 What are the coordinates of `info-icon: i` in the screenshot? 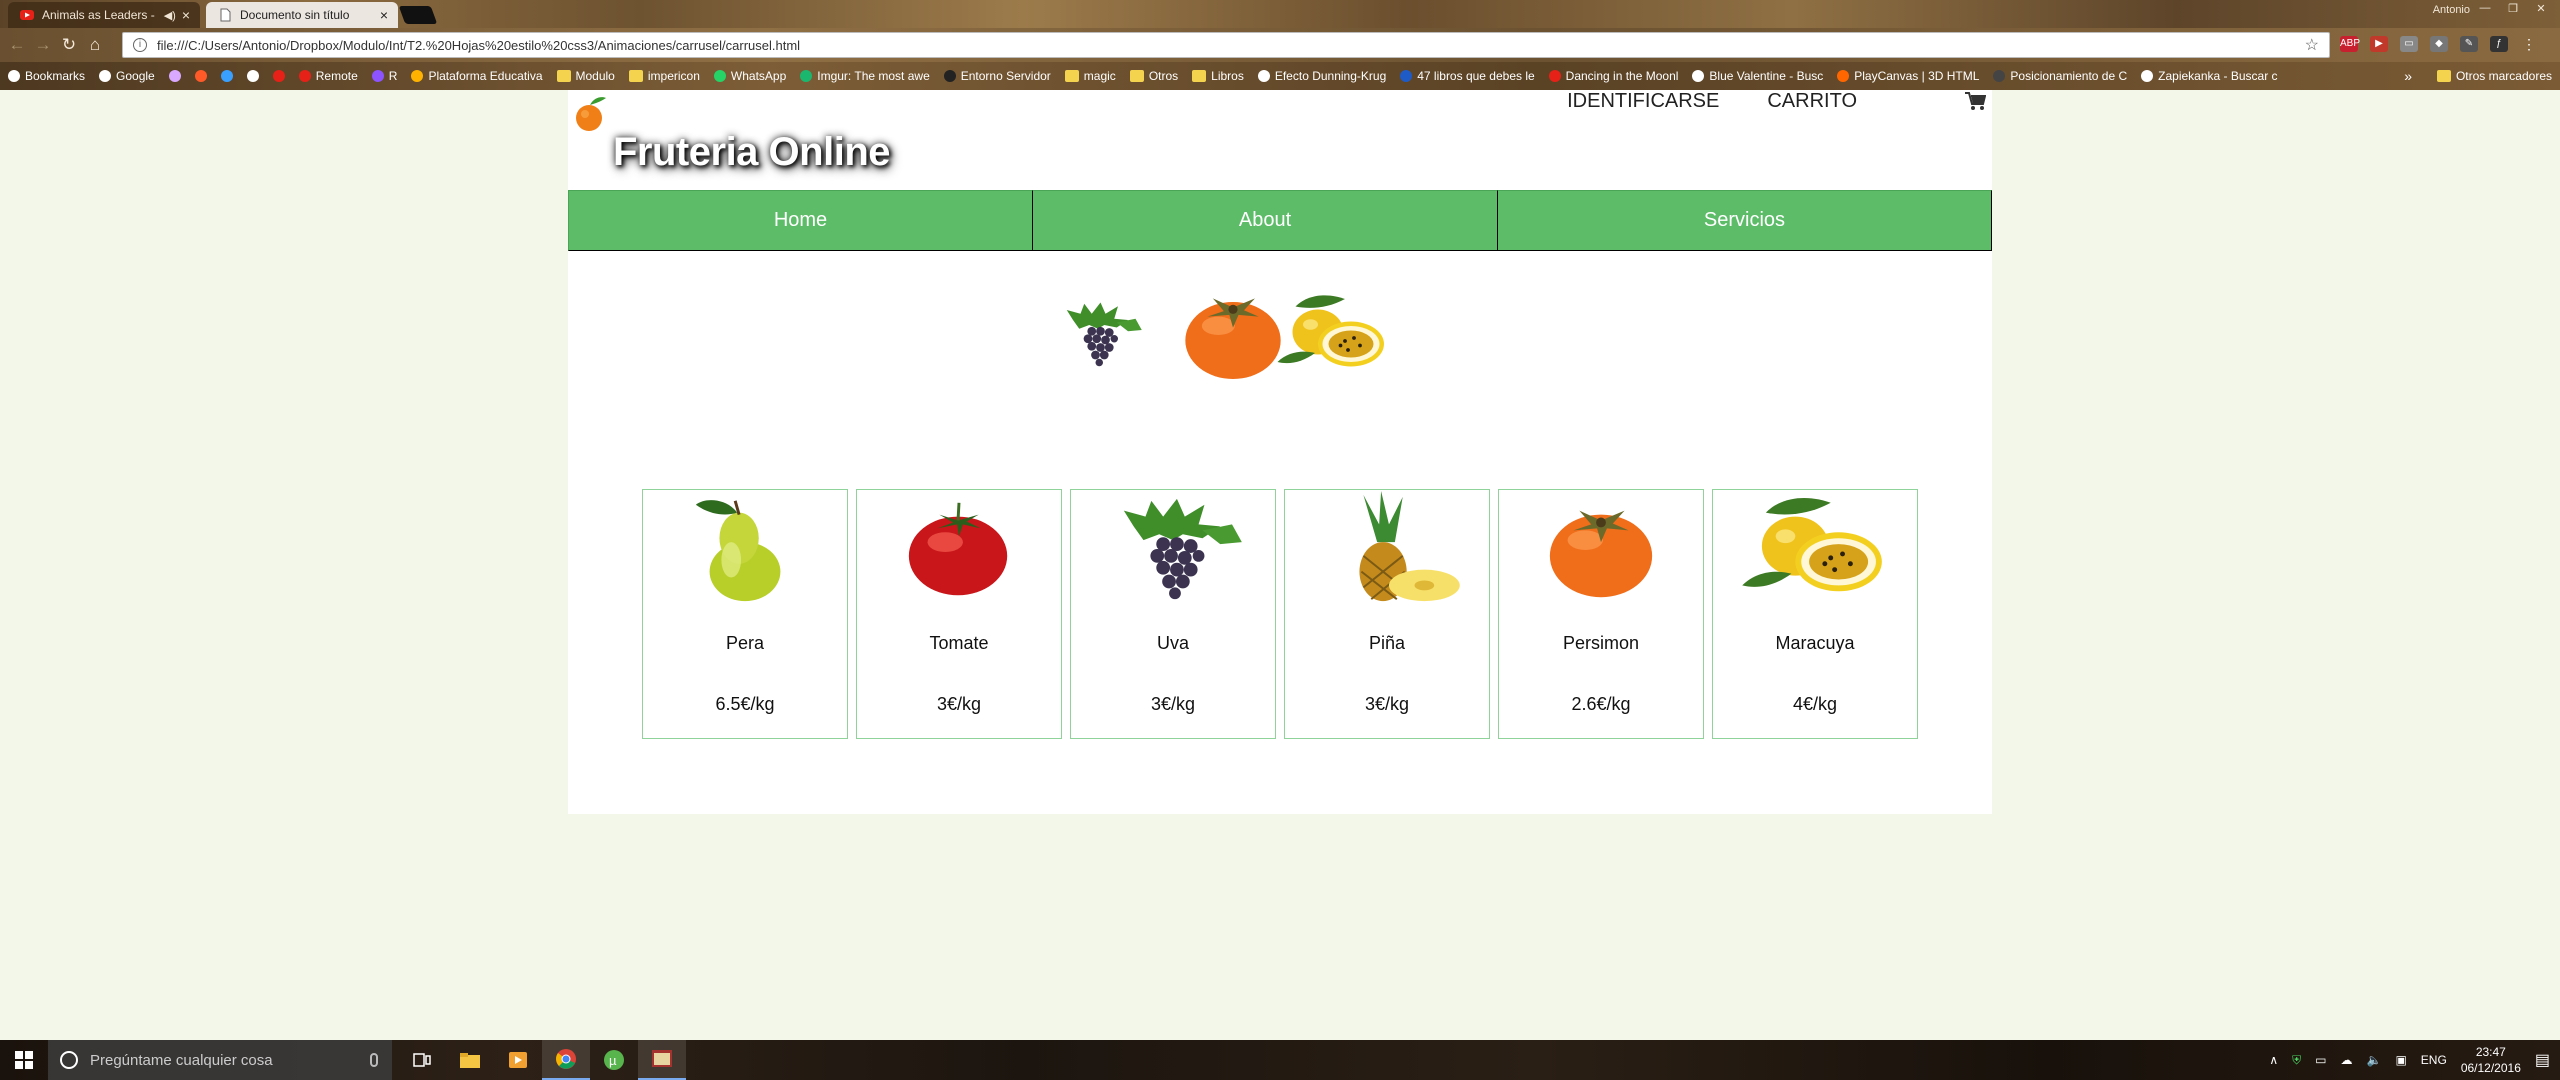 It's located at (140, 45).